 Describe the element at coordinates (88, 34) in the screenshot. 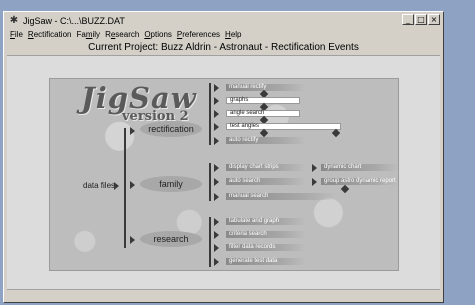

I see `menu-family: Family` at that location.